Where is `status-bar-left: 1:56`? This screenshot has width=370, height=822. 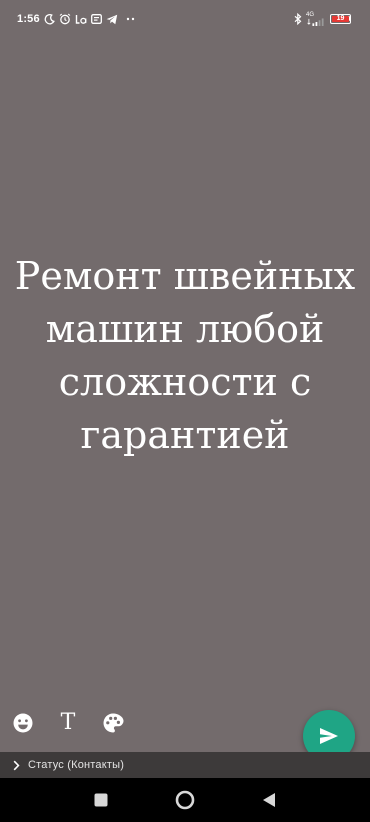 status-bar-left: 1:56 is located at coordinates (76, 19).